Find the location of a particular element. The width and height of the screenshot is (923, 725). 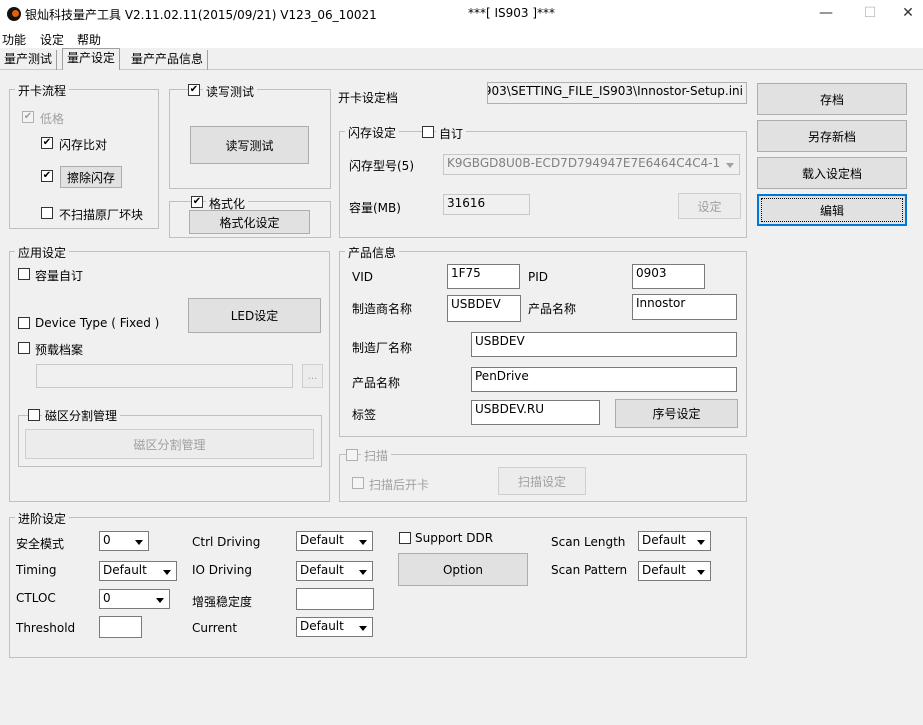

device-title: ***[ IS903 ]*** is located at coordinates (512, 13).